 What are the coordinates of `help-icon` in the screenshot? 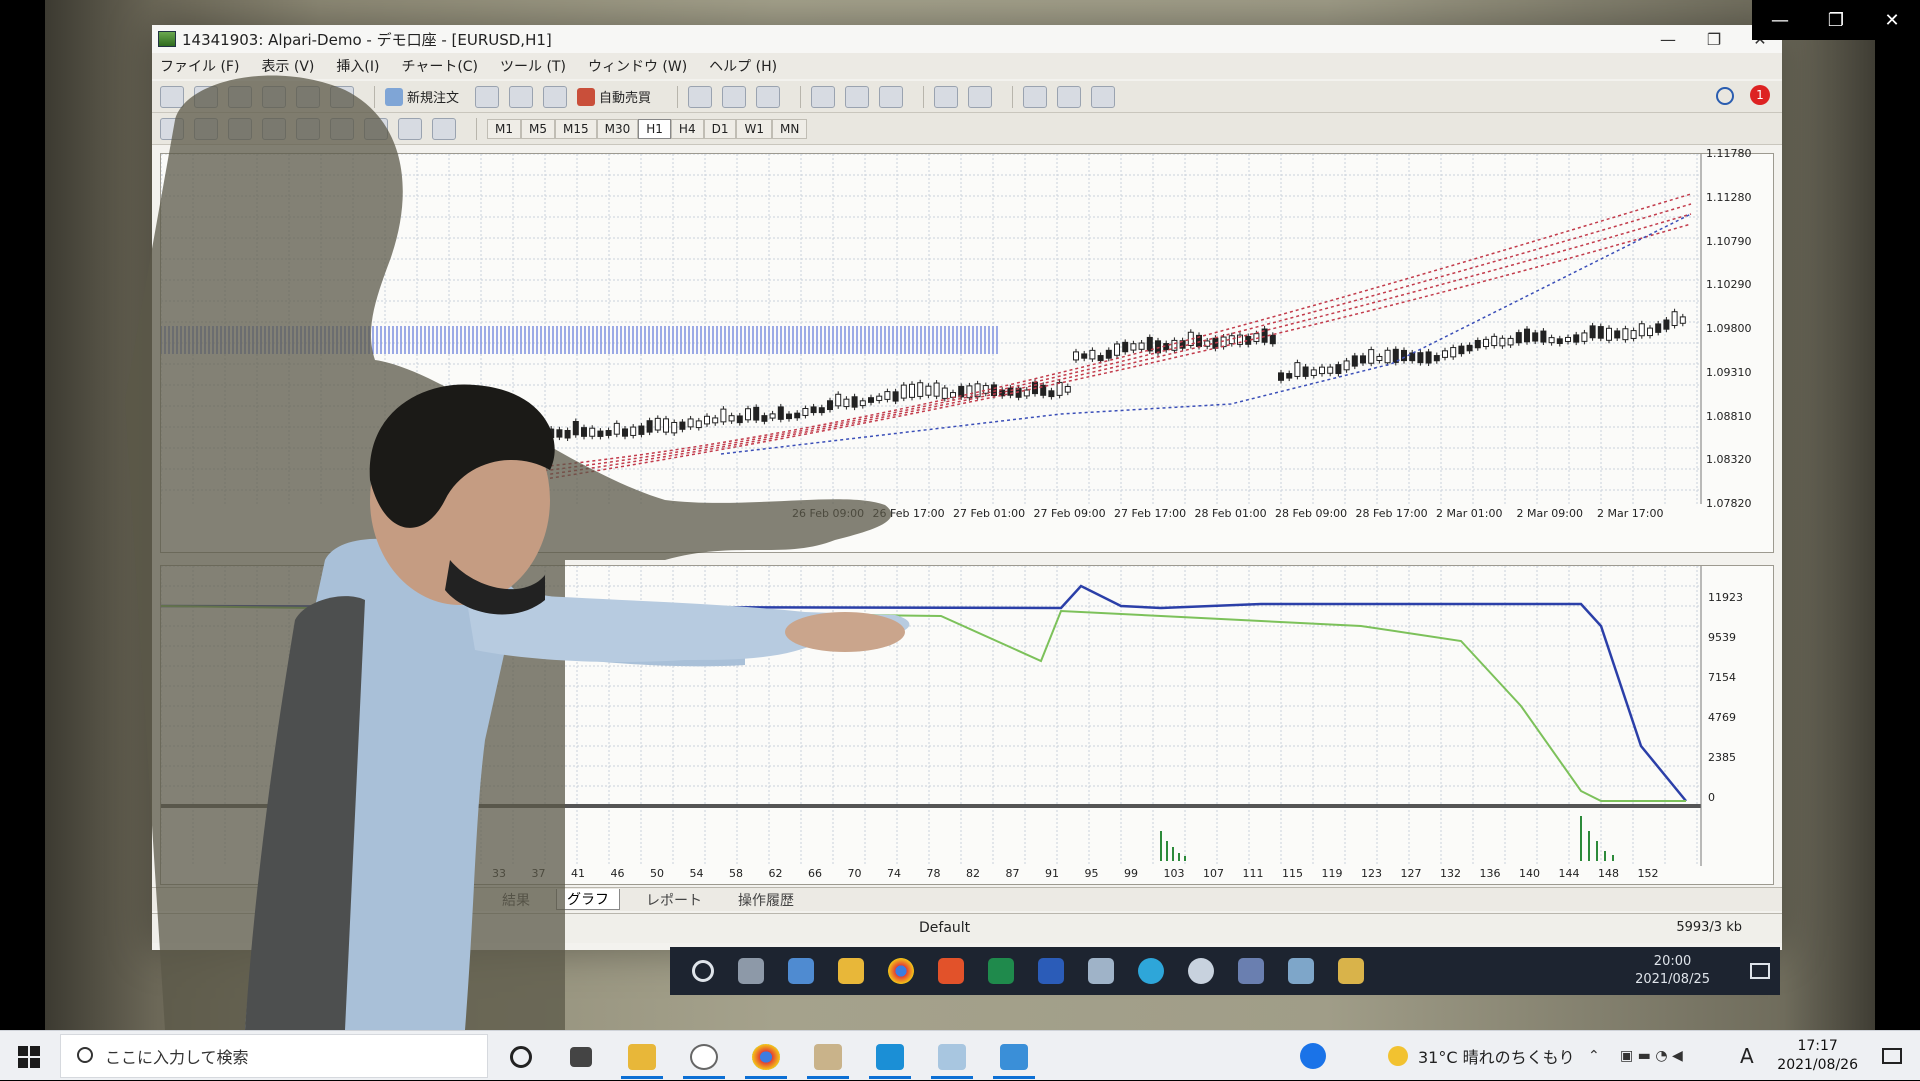 It's located at (1313, 1056).